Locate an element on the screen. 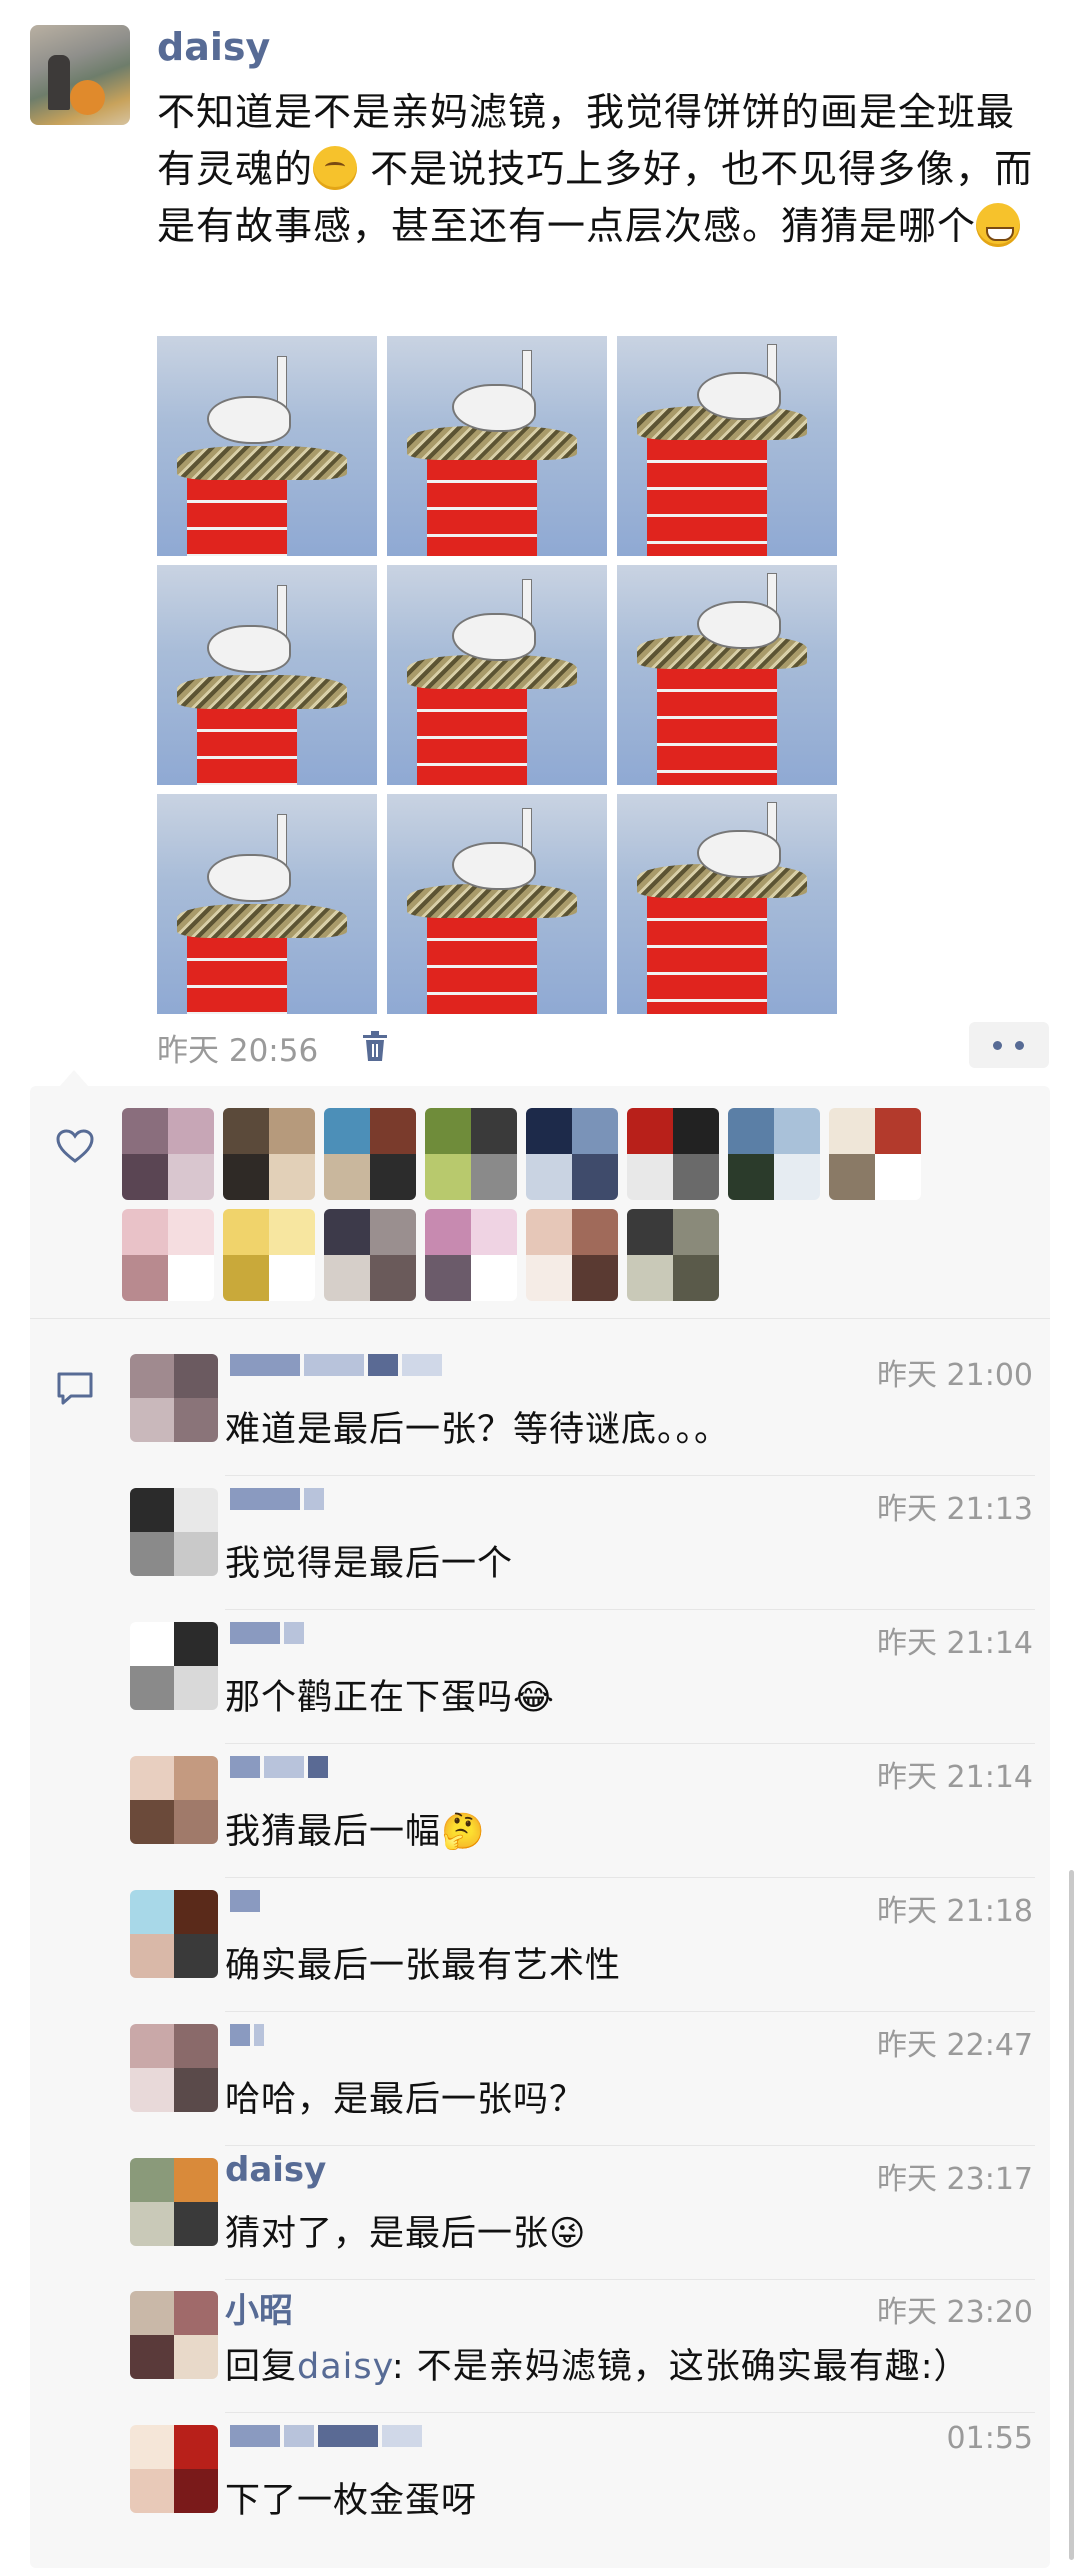  comment-item: 昨天 21:00 难道是最后一张？等待谜底。。。 is located at coordinates (582, 1408).